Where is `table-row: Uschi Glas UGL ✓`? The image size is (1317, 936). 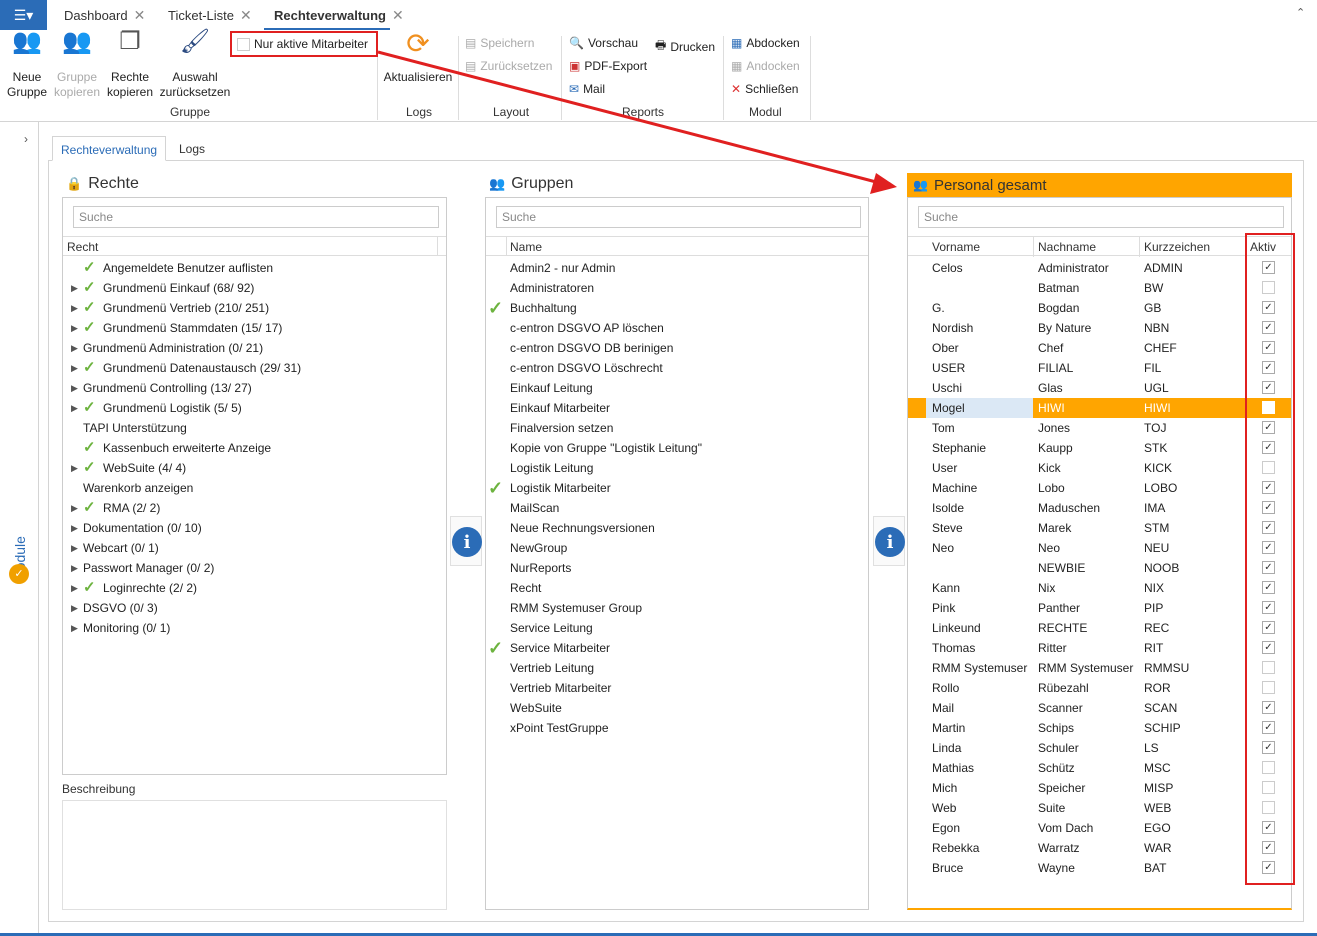 table-row: Uschi Glas UGL ✓ is located at coordinates (1099, 388).